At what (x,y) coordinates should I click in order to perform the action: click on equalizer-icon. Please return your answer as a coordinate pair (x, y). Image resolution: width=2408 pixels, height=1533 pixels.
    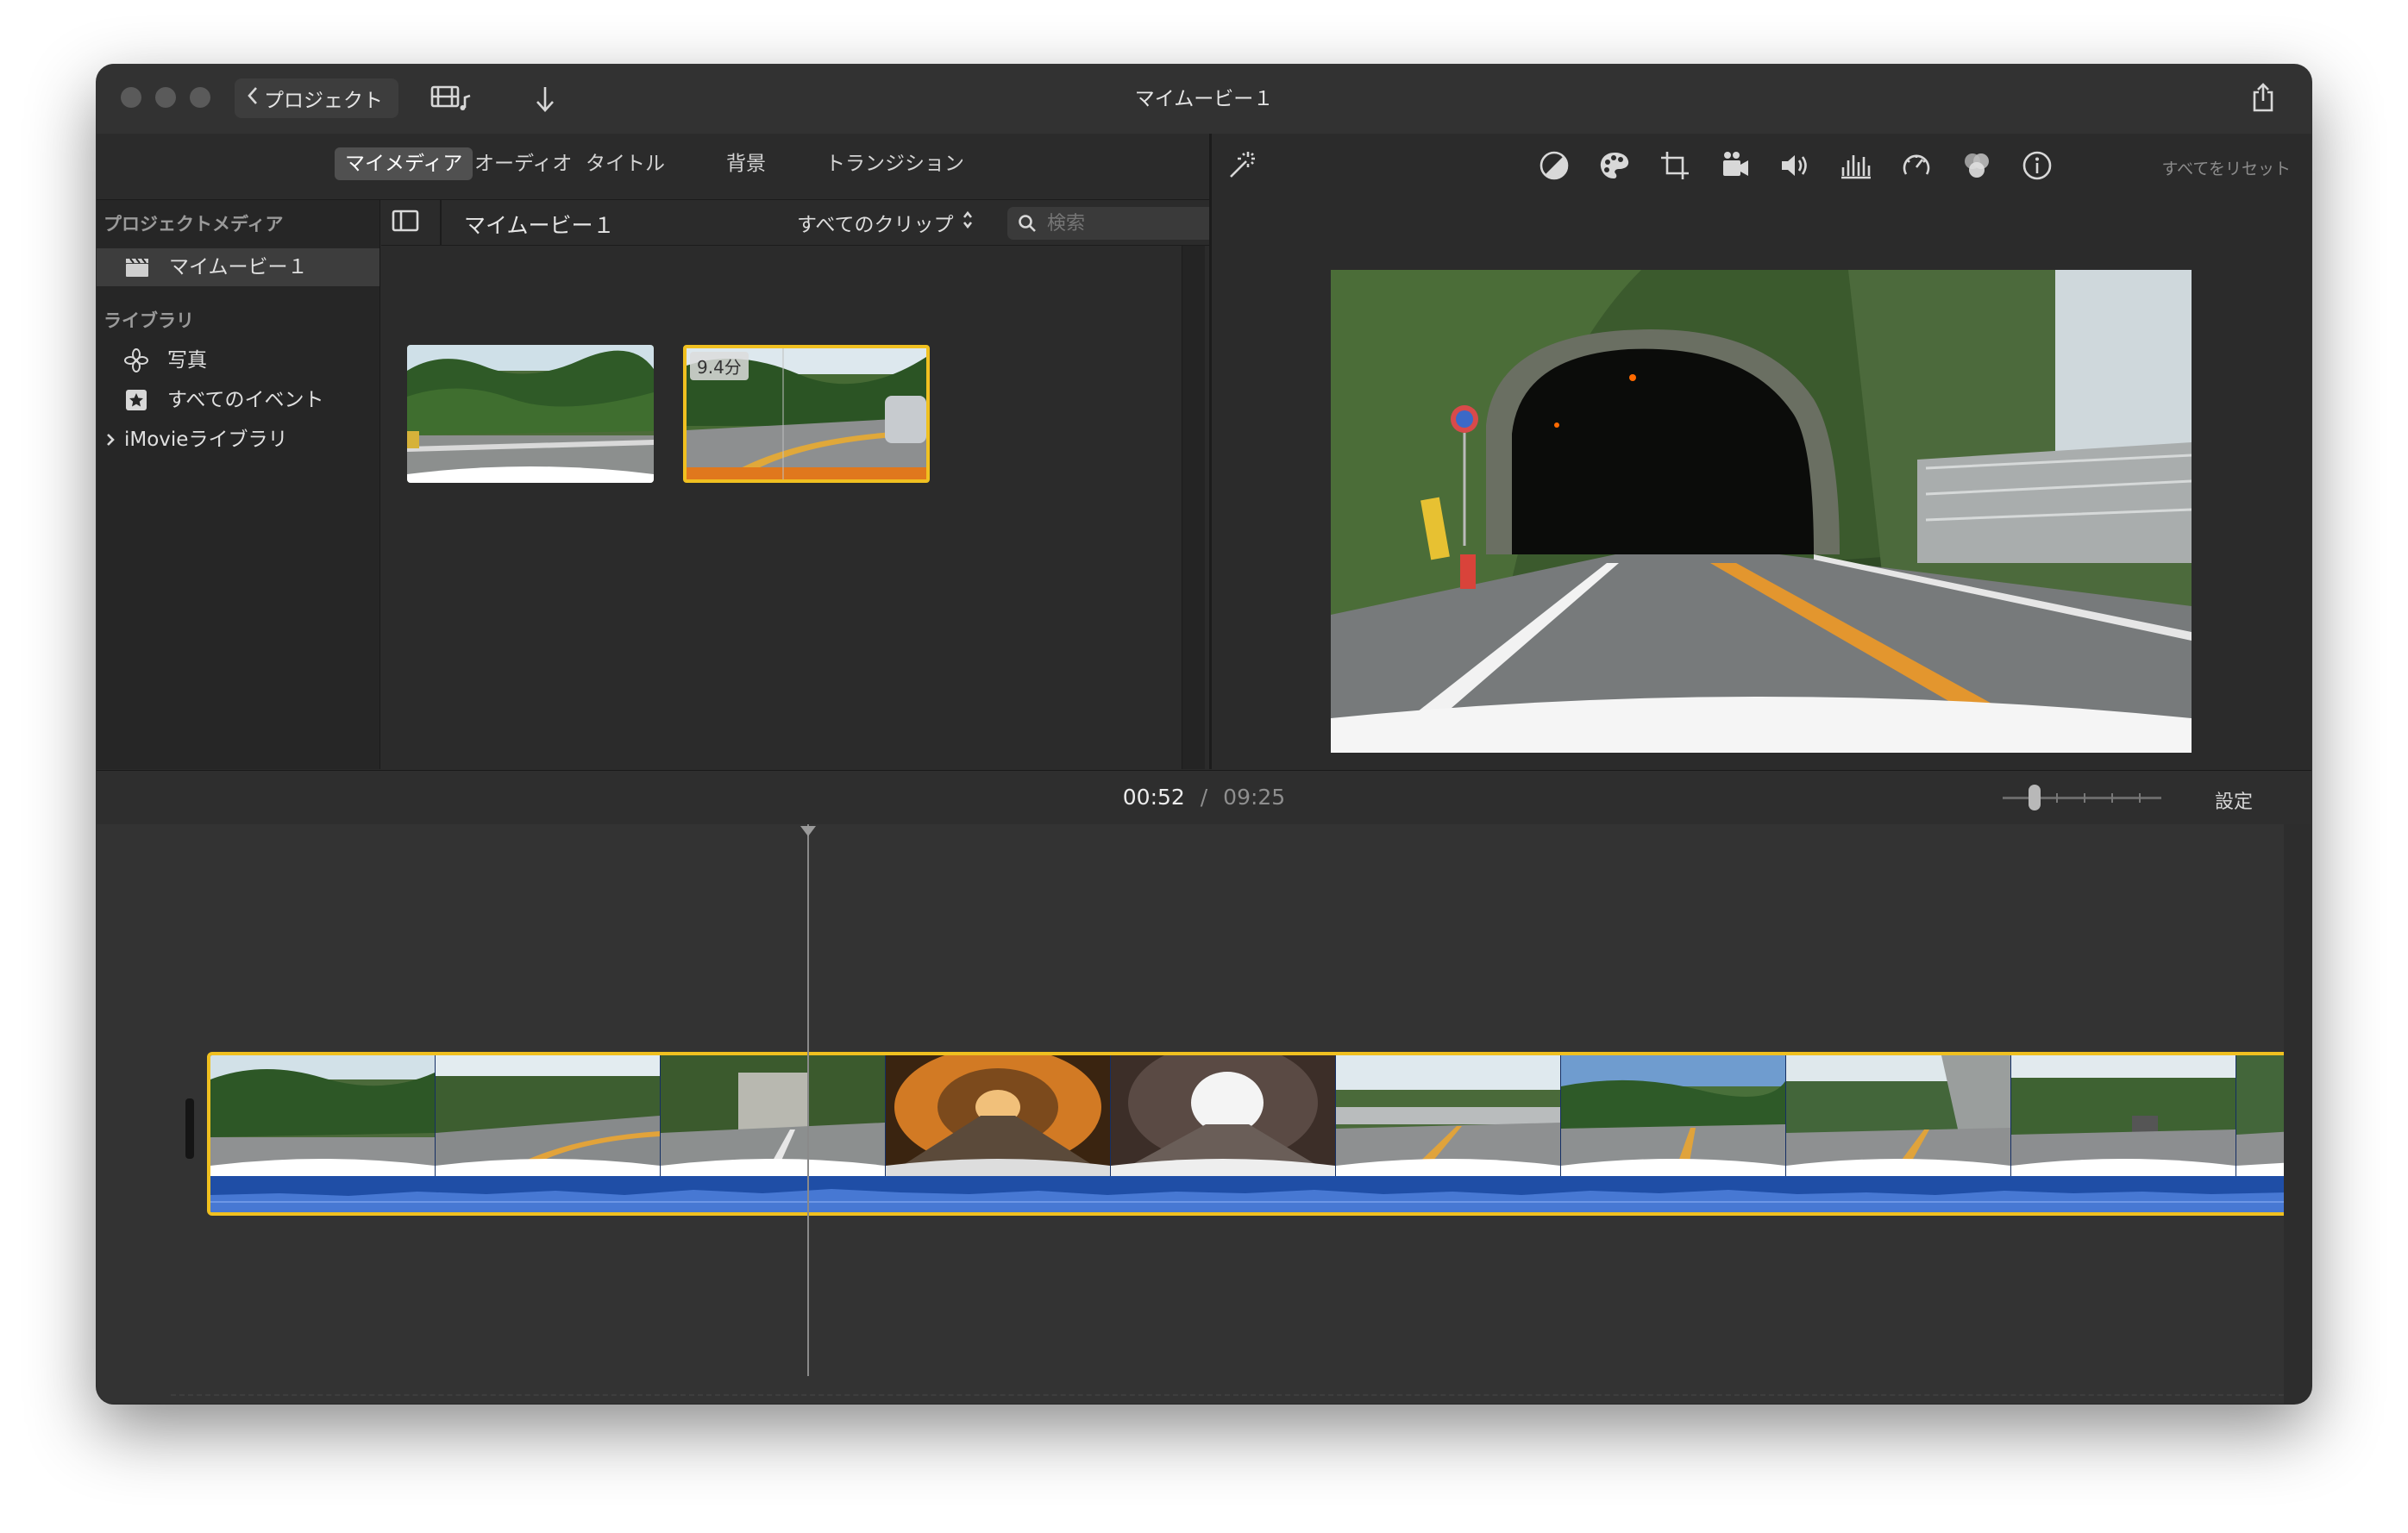
    Looking at the image, I should click on (1856, 167).